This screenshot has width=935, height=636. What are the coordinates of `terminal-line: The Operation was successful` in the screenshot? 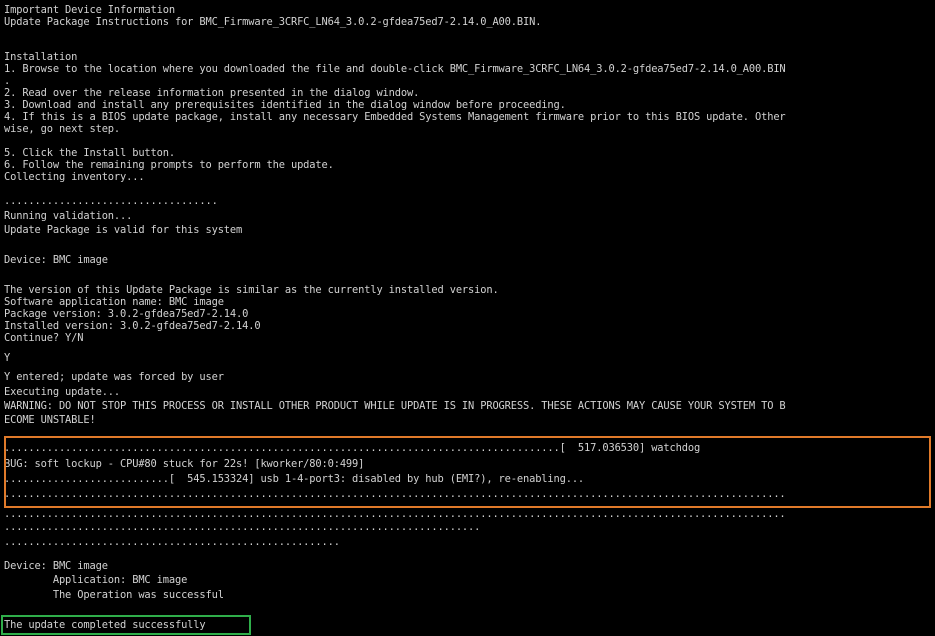 It's located at (114, 595).